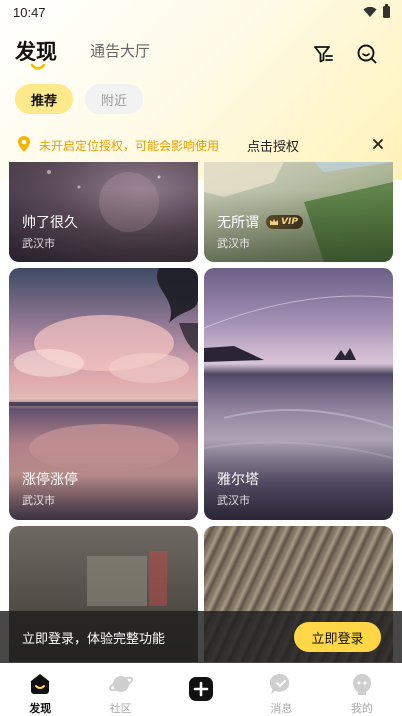 This screenshot has height=716, width=402. What do you see at coordinates (337, 637) in the screenshot?
I see `login-button: 立即登录` at bounding box center [337, 637].